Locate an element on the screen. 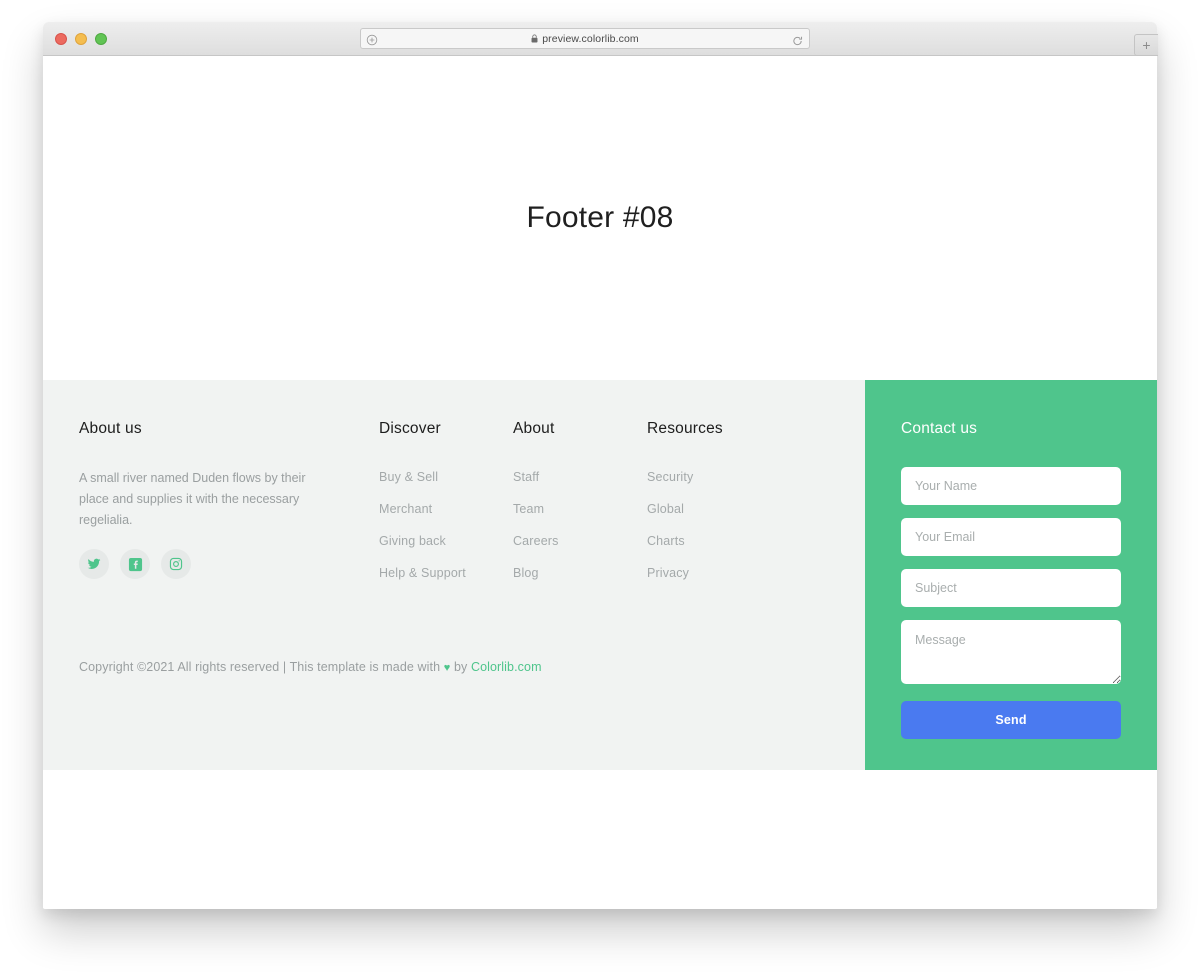 This screenshot has height=972, width=1200. list-item: Charts is located at coordinates (713, 541).